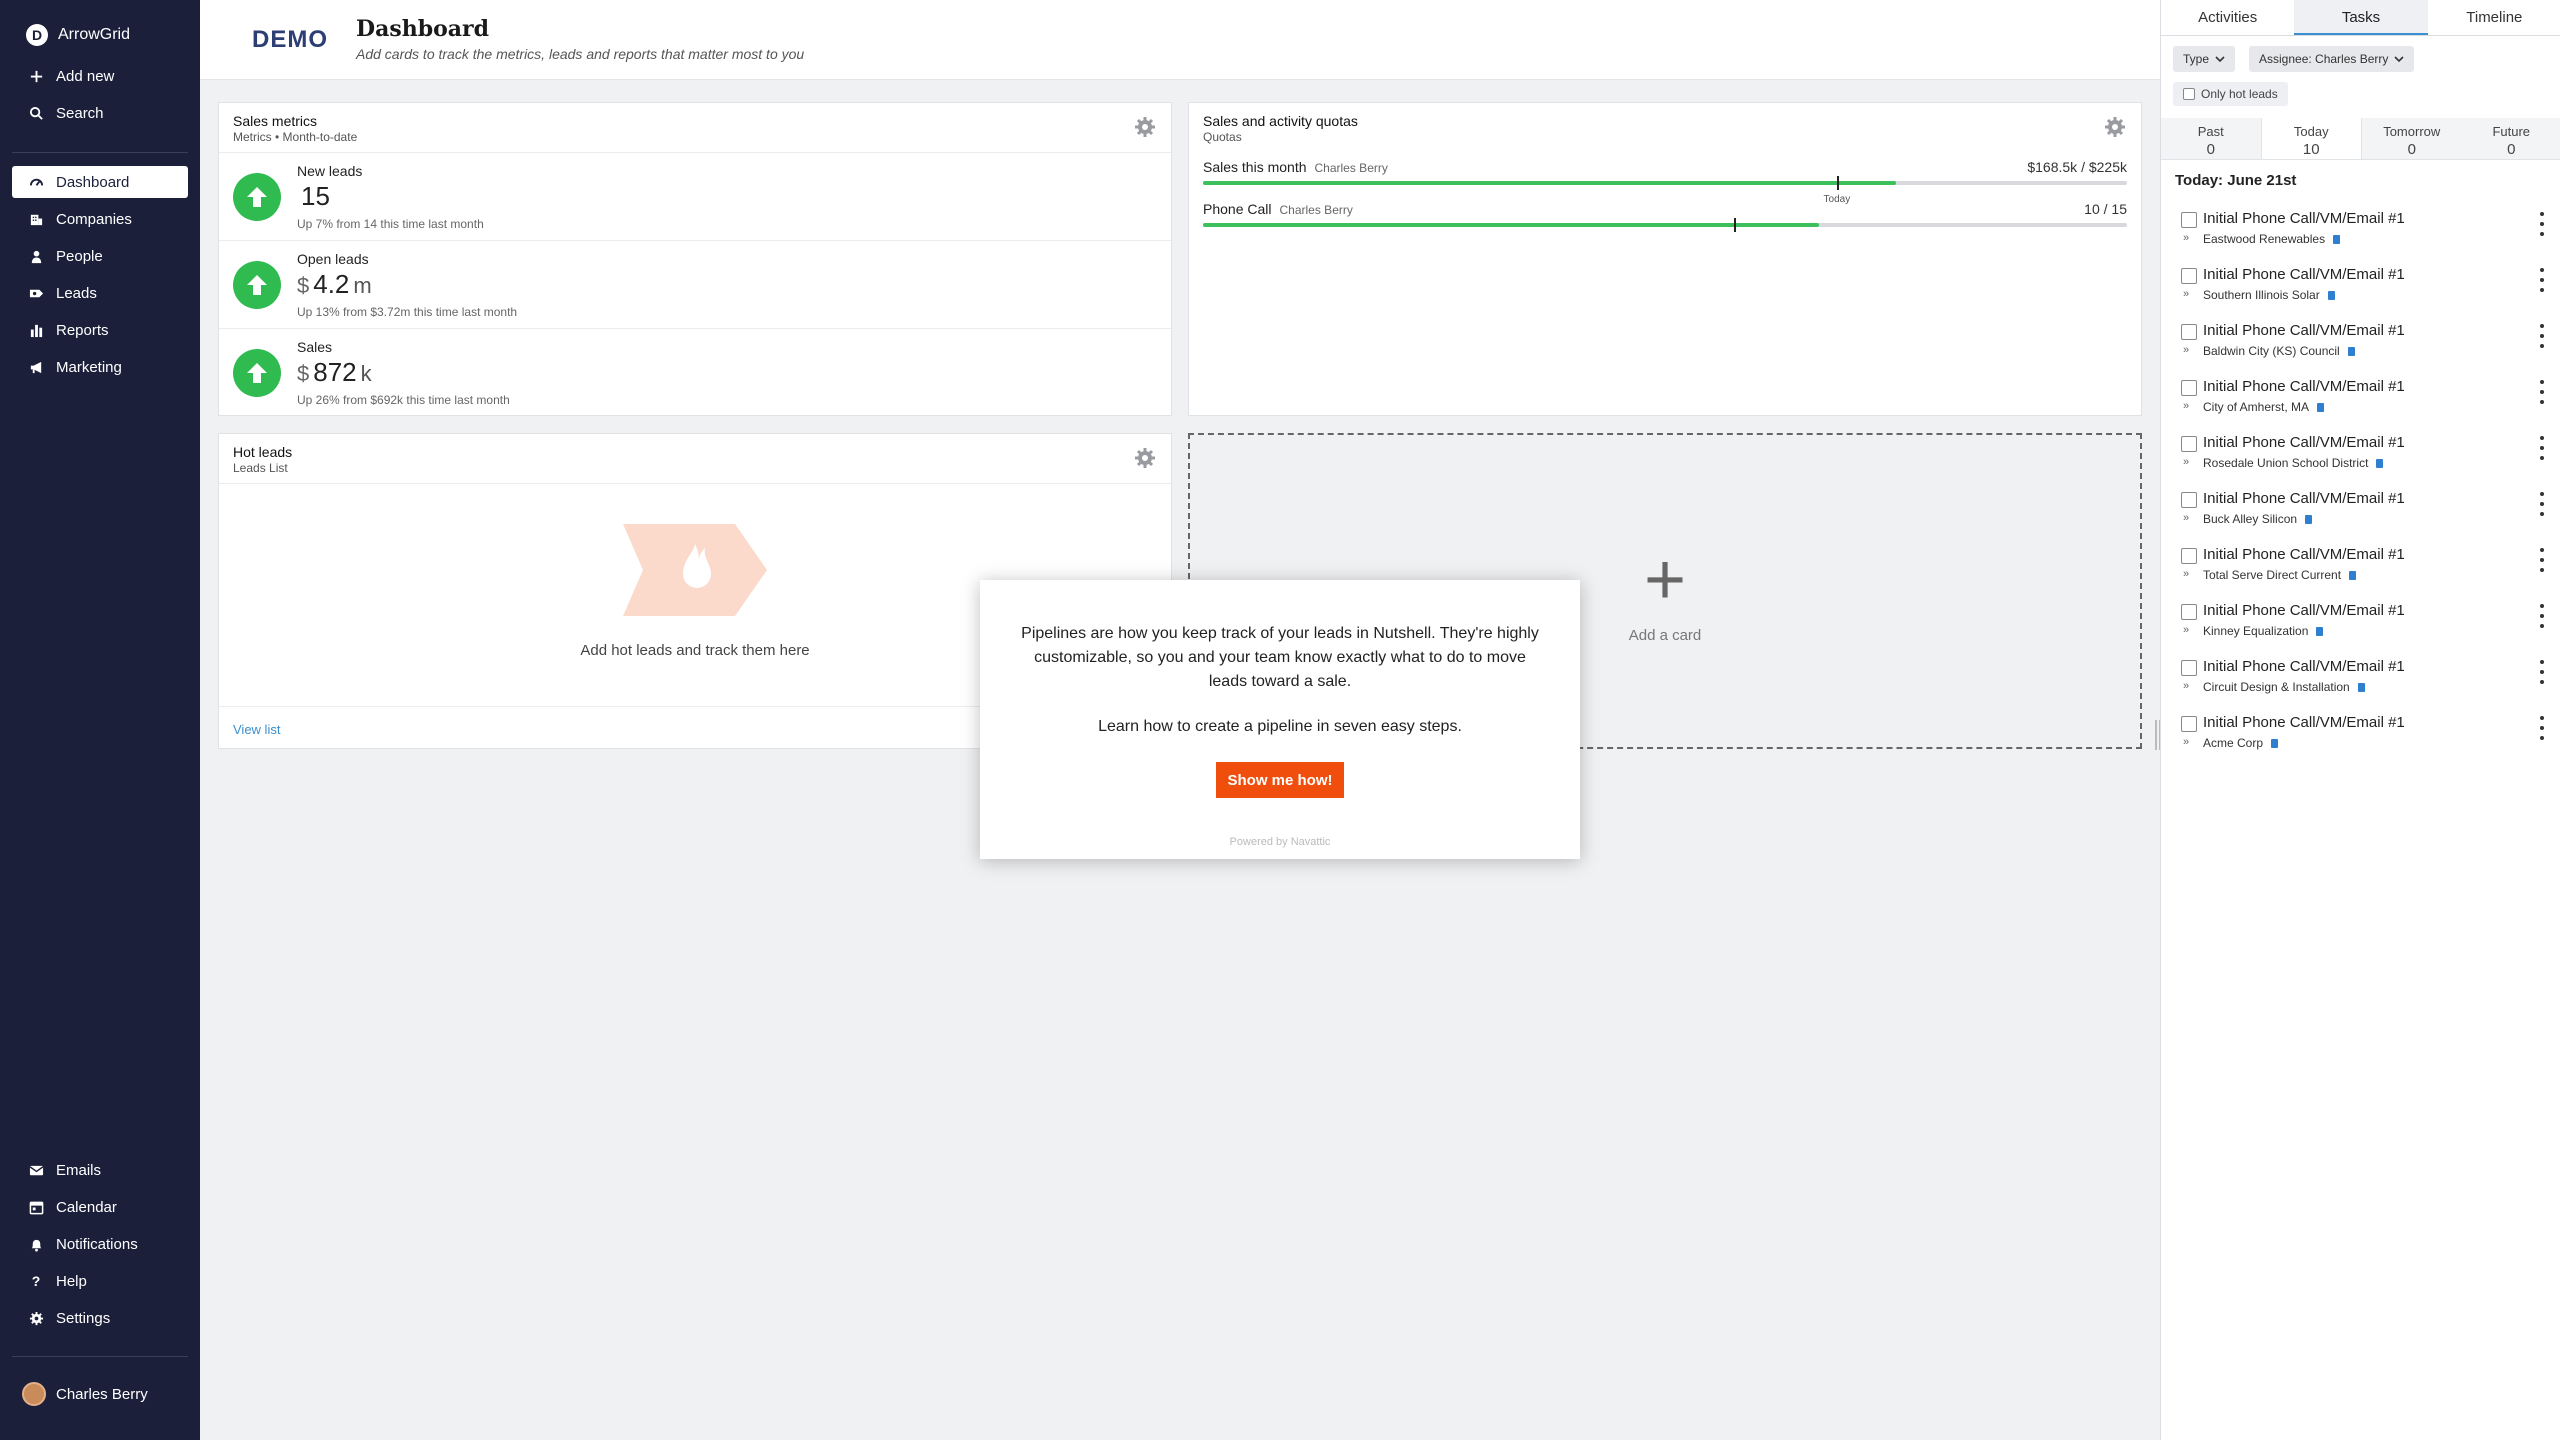 Image resolution: width=2560 pixels, height=1440 pixels. What do you see at coordinates (36, 76) in the screenshot?
I see `plus-icon` at bounding box center [36, 76].